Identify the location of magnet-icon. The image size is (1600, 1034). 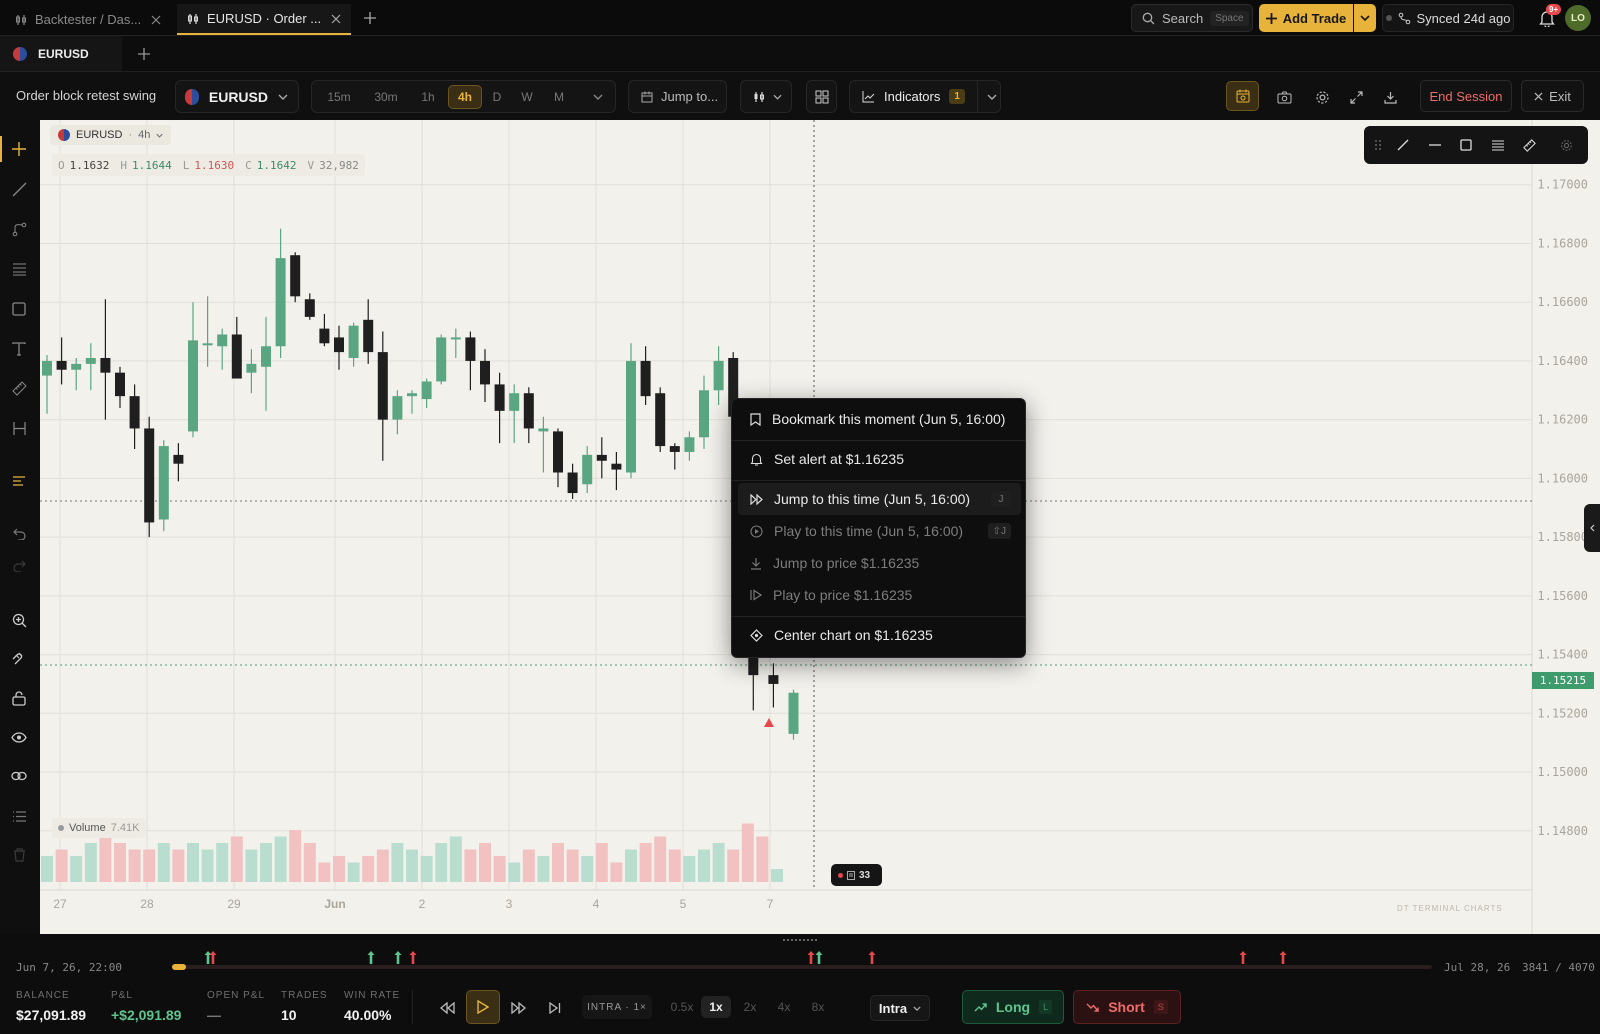
(19, 659).